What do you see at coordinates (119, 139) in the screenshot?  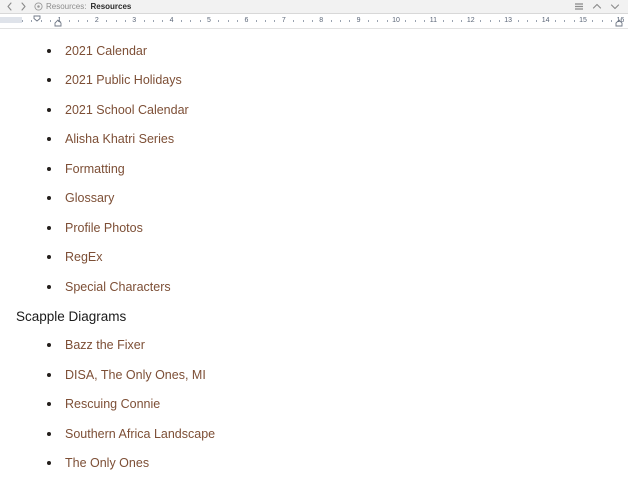 I see `list-item-label: Alisha Khatri Series` at bounding box center [119, 139].